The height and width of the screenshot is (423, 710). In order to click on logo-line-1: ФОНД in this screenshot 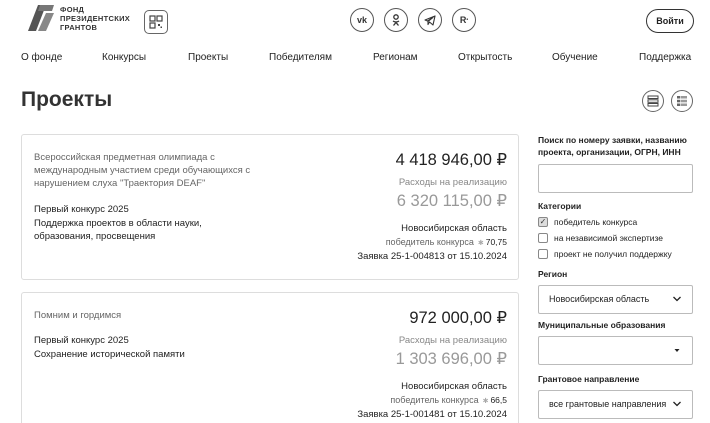, I will do `click(72, 9)`.